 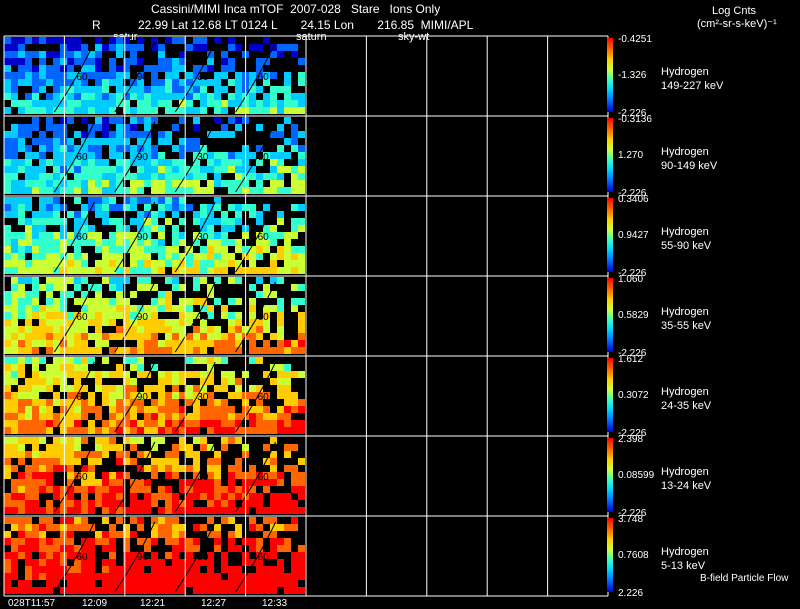 I want to click on colorbar-mid: 0.08599, so click(x=636, y=475).